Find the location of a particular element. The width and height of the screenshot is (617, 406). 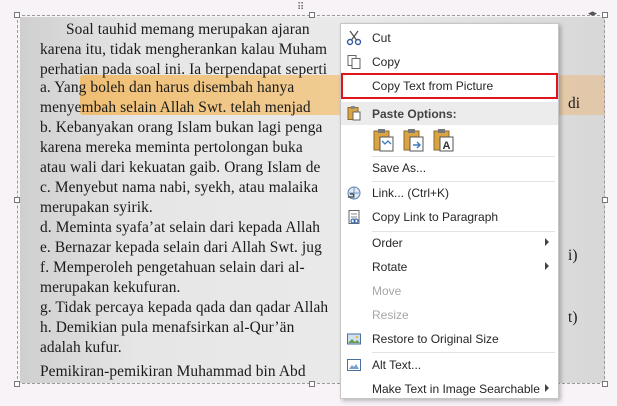

resize-handle-top-right is located at coordinates (605, 15).